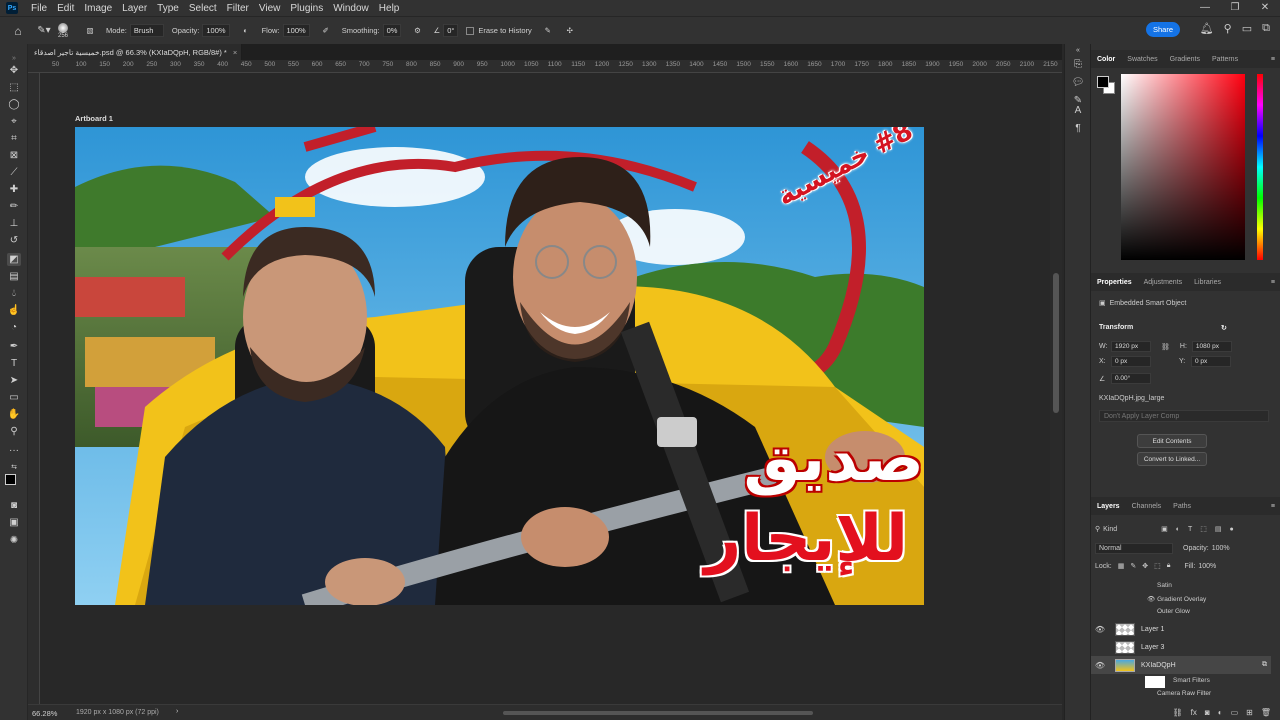 The image size is (1280, 720). What do you see at coordinates (417, 30) in the screenshot?
I see `gear-icon: ⚙` at bounding box center [417, 30].